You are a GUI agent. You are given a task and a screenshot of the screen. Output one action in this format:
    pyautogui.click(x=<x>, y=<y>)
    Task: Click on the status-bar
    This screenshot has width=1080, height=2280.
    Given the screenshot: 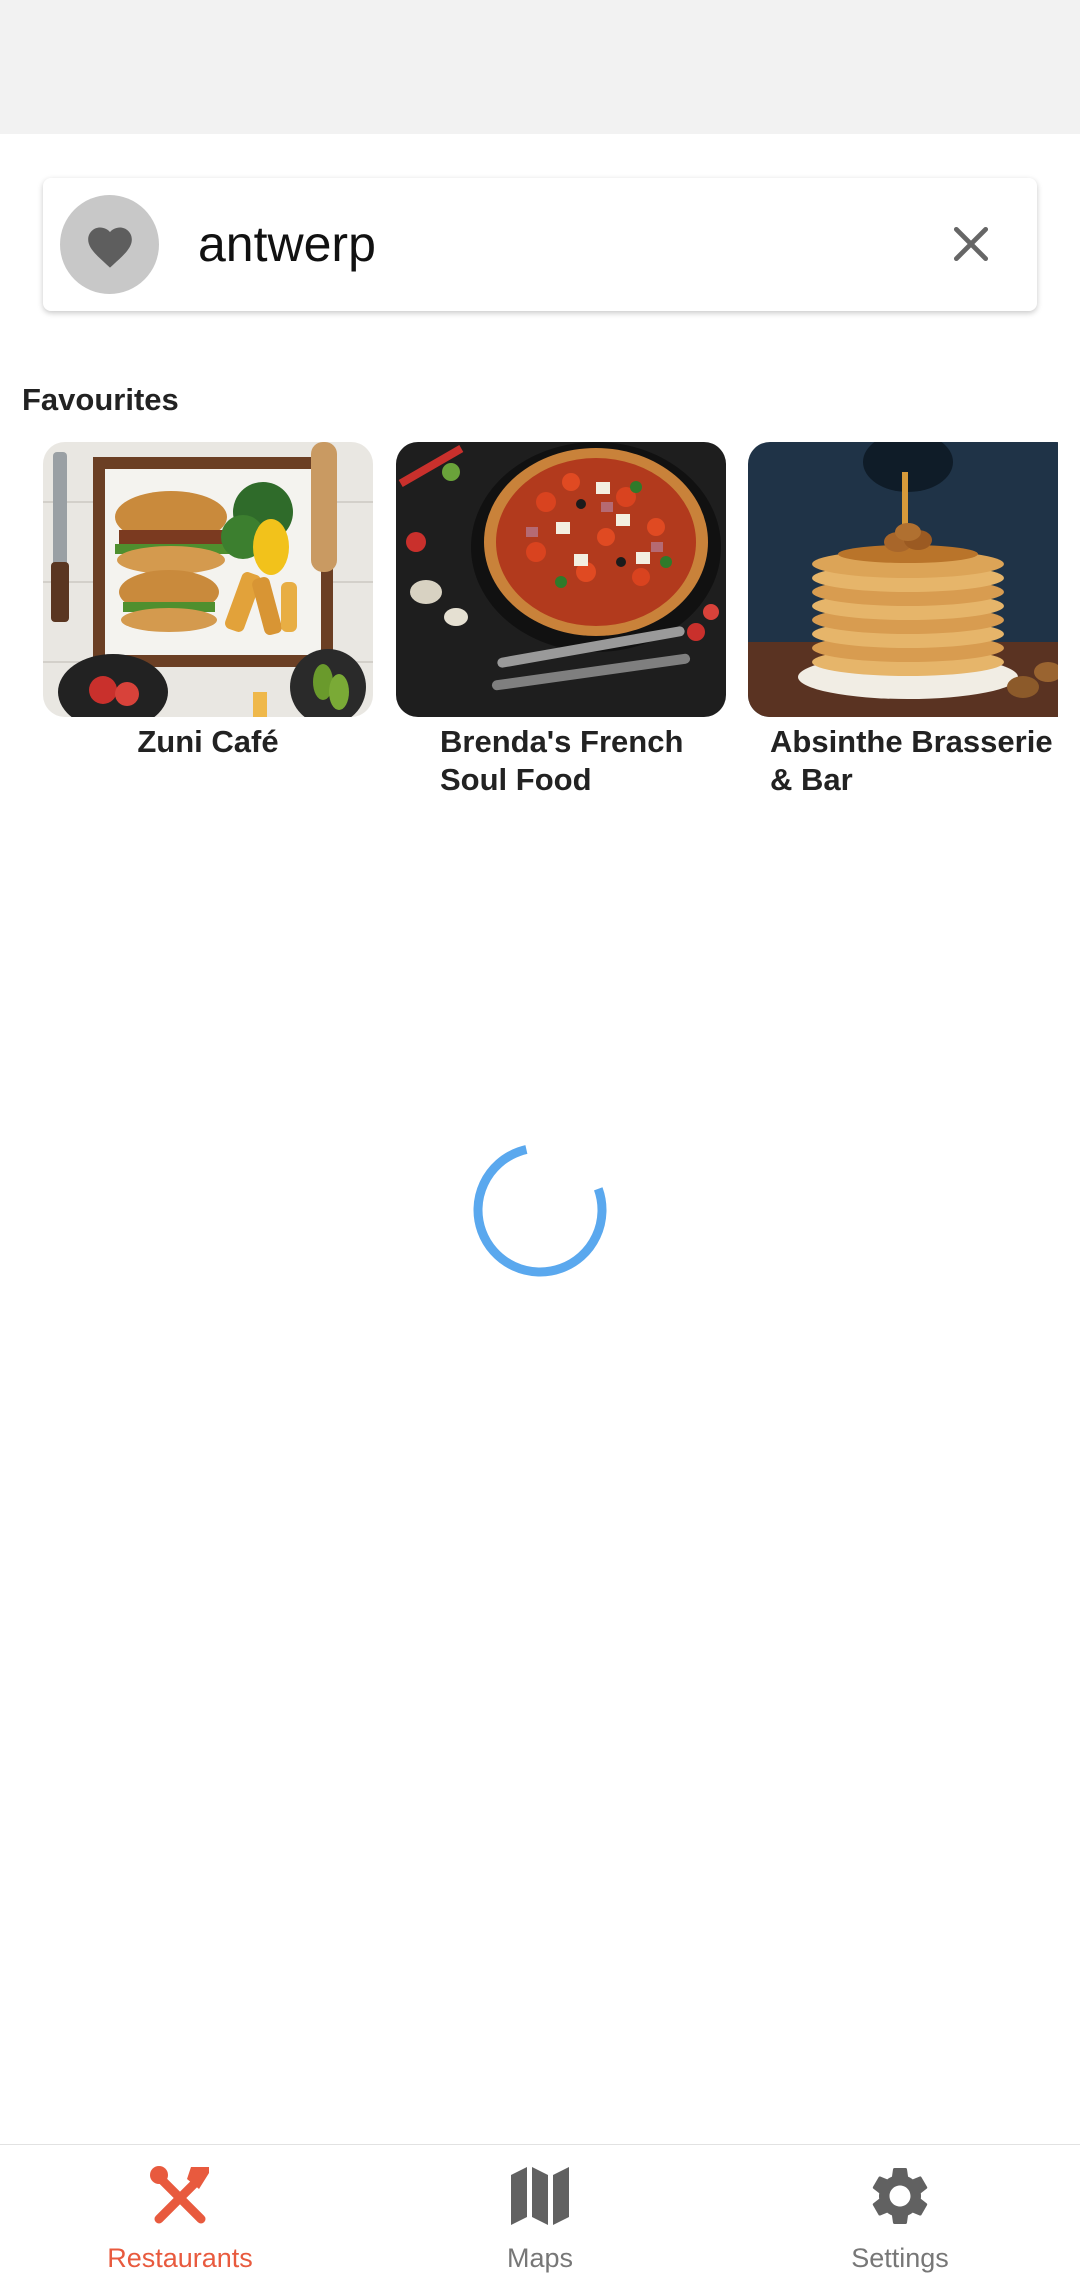 What is the action you would take?
    pyautogui.click(x=540, y=67)
    